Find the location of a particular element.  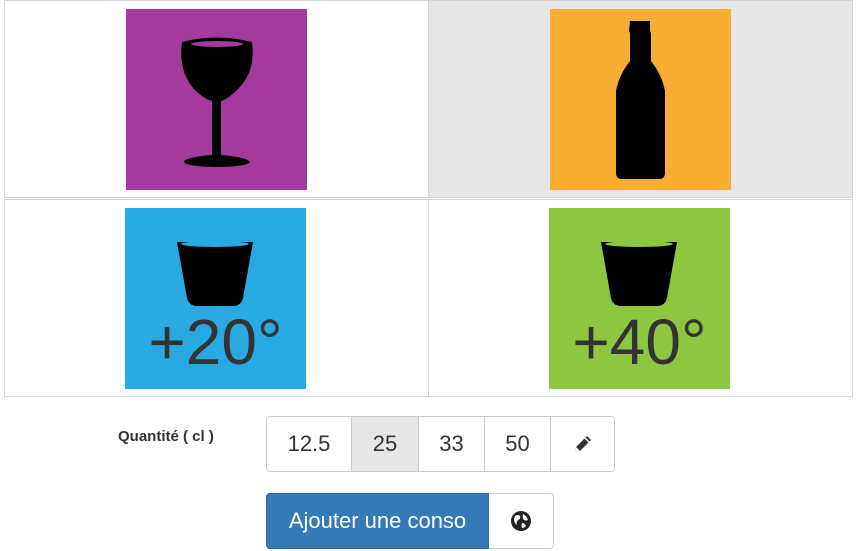

pencil-icon is located at coordinates (582, 444).